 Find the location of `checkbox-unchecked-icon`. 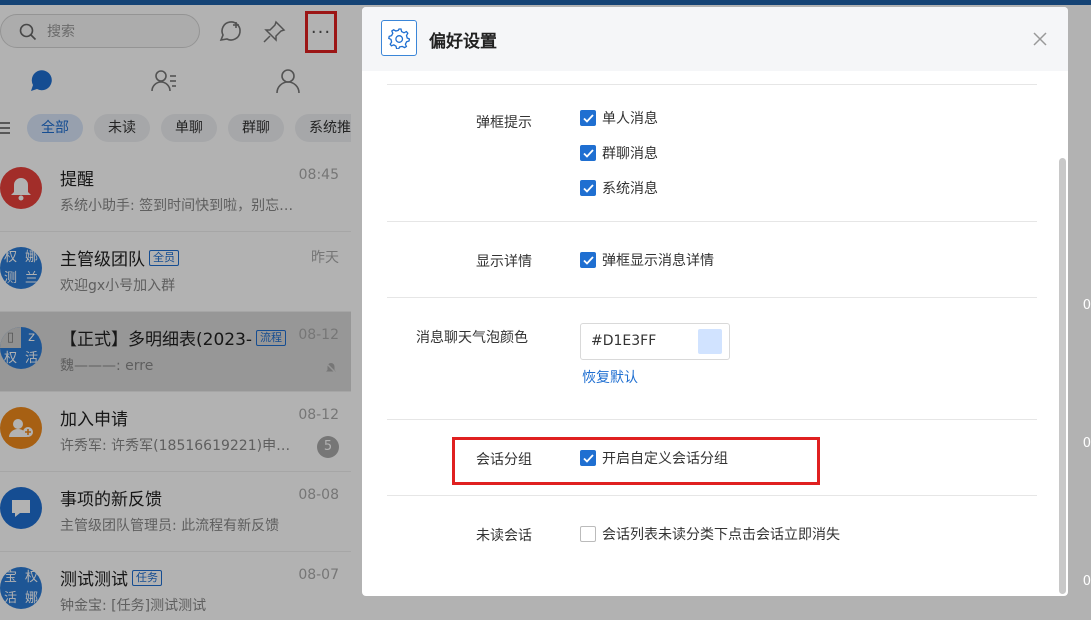

checkbox-unchecked-icon is located at coordinates (588, 534).